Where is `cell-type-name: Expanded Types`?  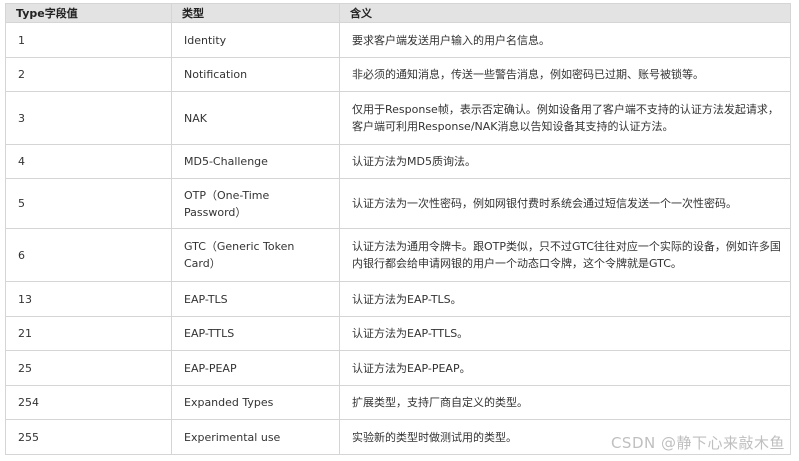 cell-type-name: Expanded Types is located at coordinates (255, 402).